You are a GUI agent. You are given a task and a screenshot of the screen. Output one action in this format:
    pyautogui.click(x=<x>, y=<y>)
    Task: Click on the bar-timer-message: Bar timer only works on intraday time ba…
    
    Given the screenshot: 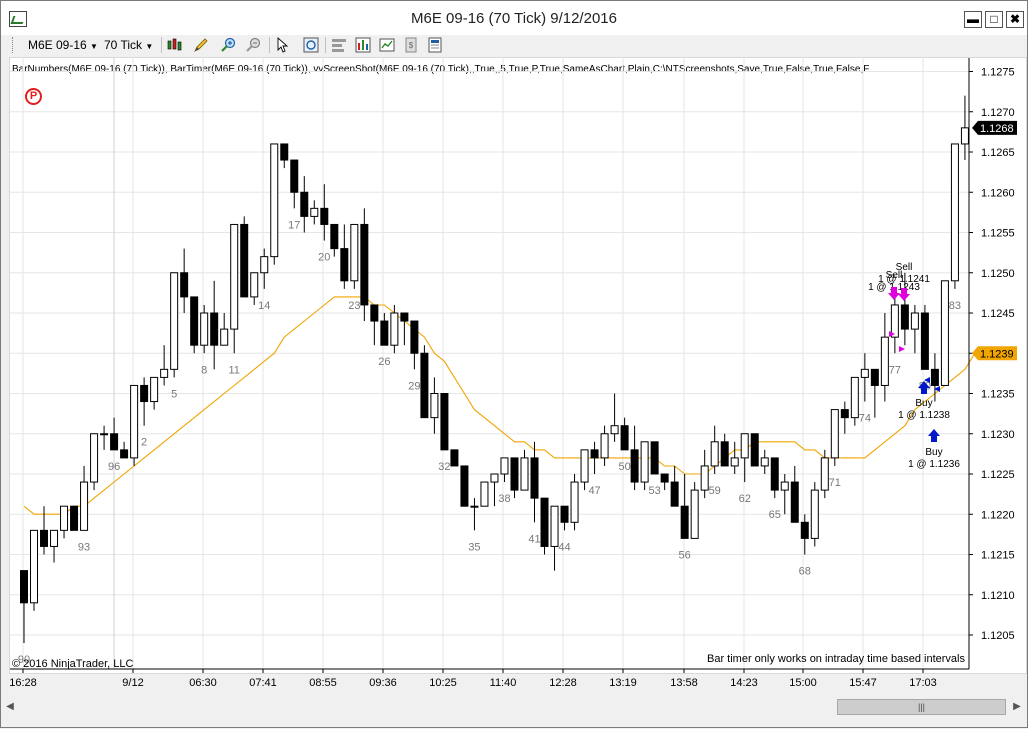 What is the action you would take?
    pyautogui.click(x=836, y=659)
    